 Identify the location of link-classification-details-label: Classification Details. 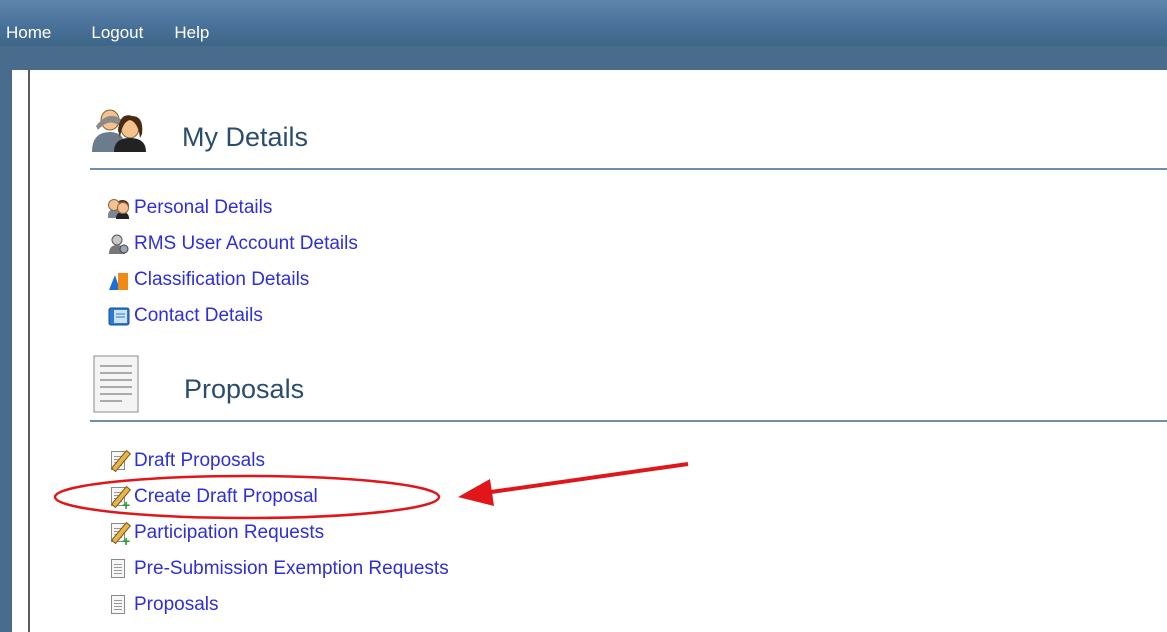
(221, 280).